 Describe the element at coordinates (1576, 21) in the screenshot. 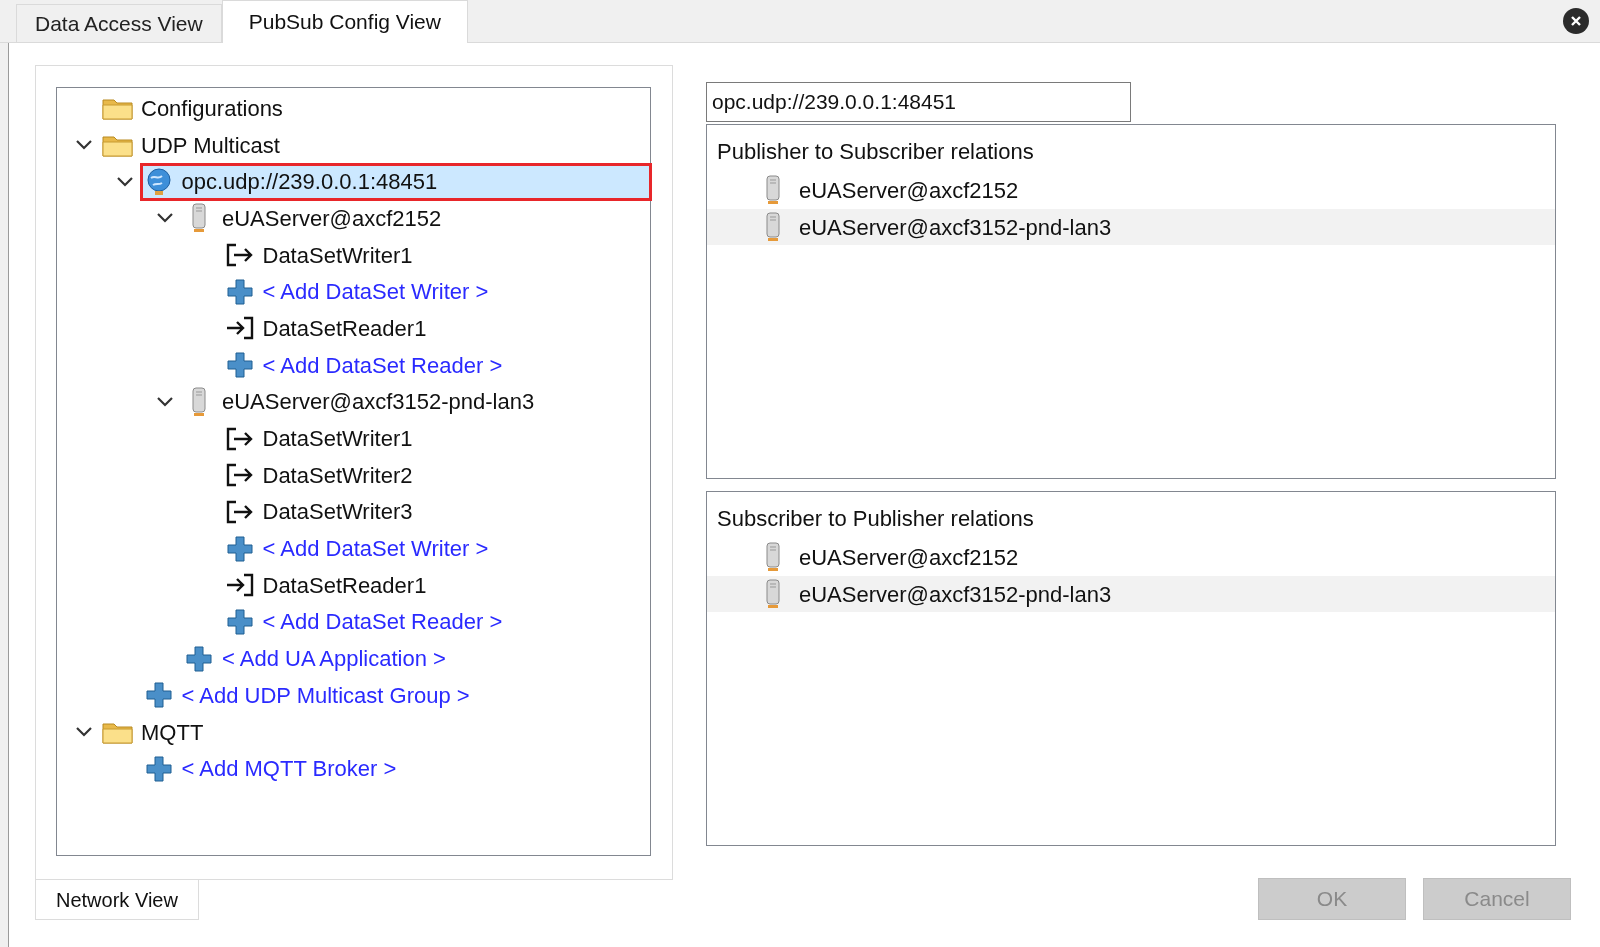

I see `close-icon` at that location.